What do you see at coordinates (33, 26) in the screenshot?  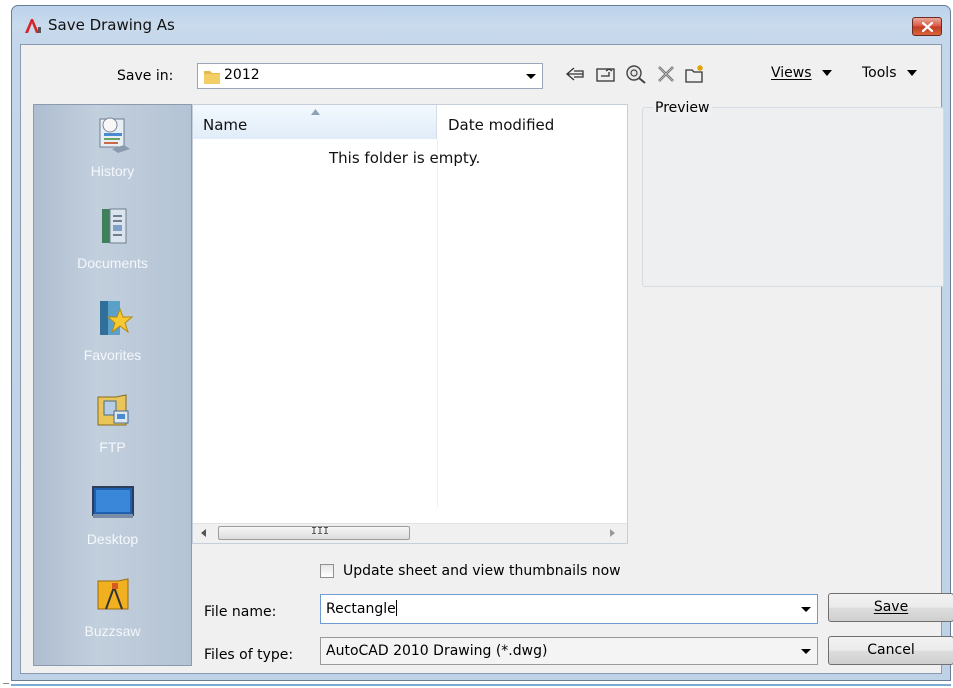 I see `autocad-app-icon` at bounding box center [33, 26].